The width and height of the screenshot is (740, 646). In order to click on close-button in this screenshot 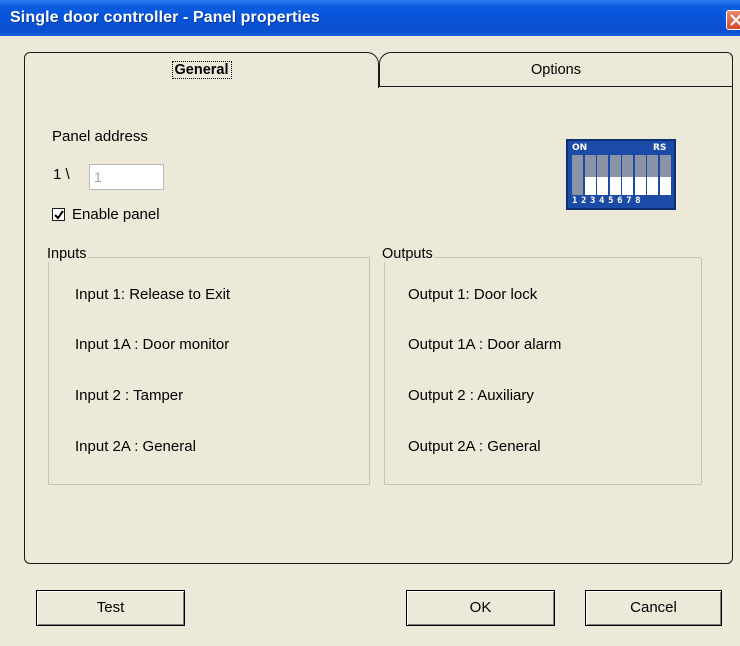, I will do `click(733, 20)`.